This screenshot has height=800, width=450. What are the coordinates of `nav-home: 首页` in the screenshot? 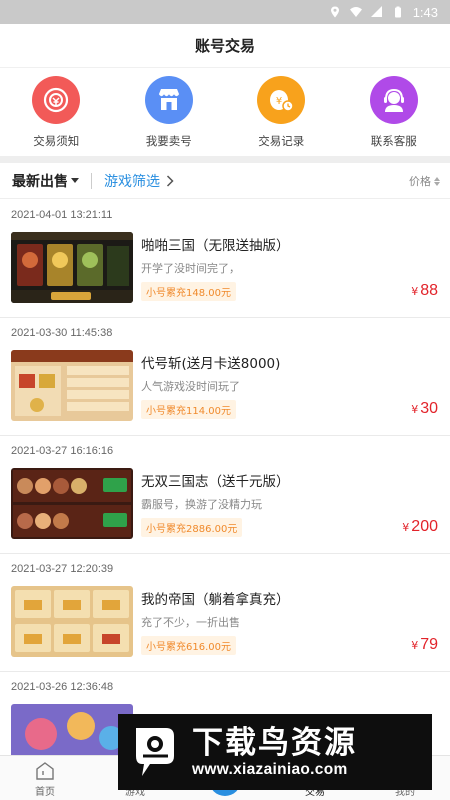 It's located at (45, 778).